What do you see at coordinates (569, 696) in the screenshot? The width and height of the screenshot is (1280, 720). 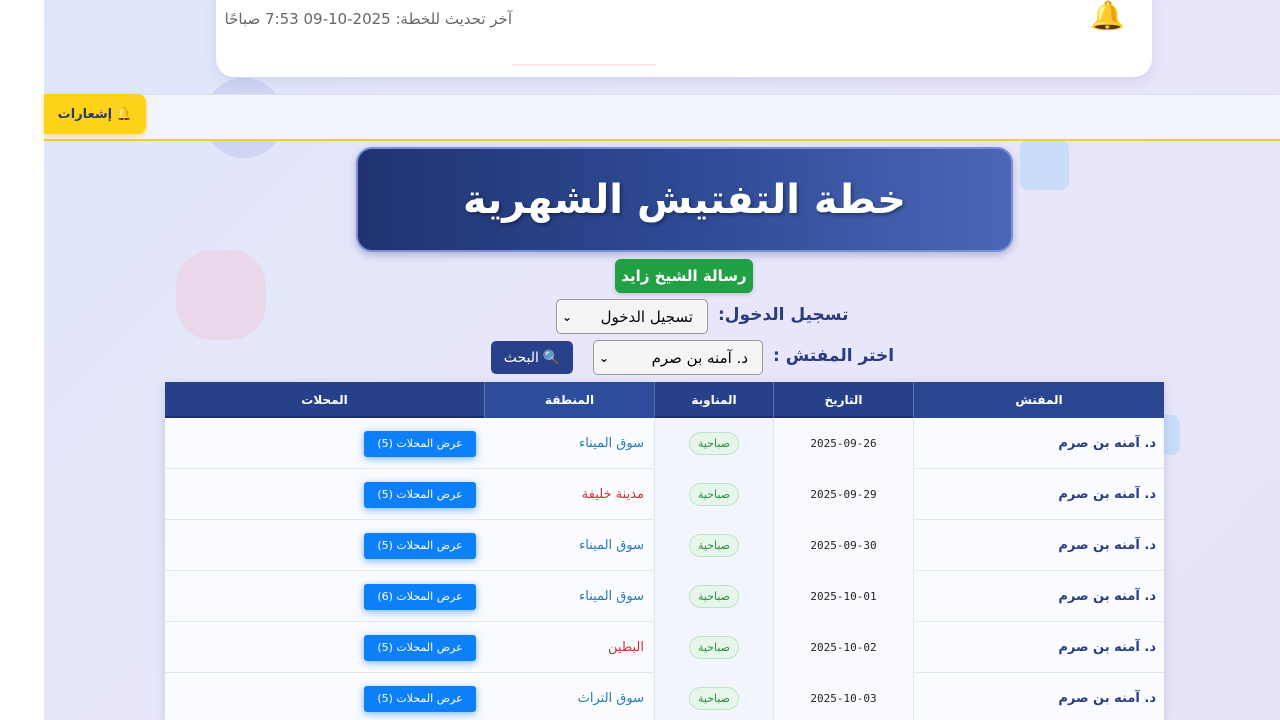 I see `area-cell: سوق التراث` at bounding box center [569, 696].